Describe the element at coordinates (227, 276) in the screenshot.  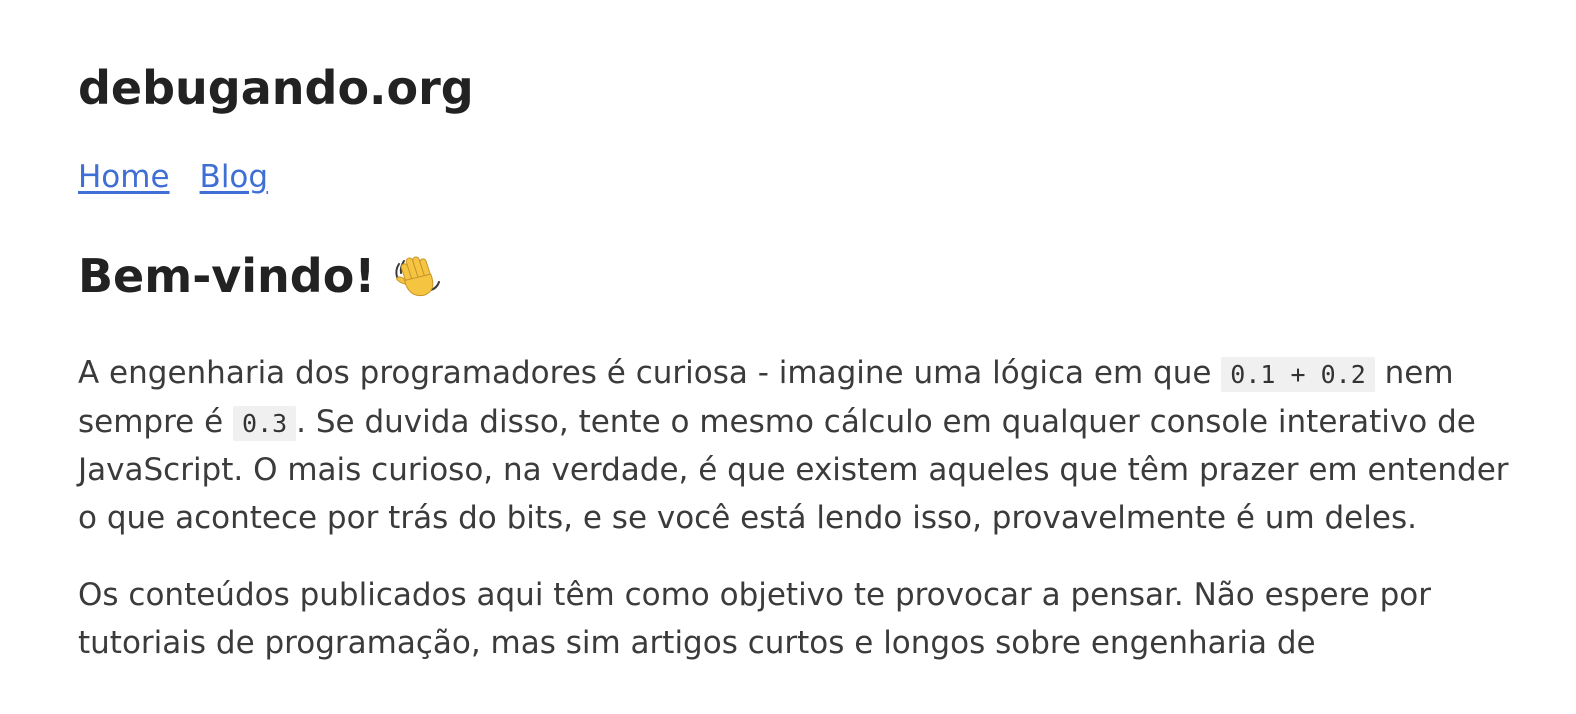
I see `heading-text: Bem-vindo!` at that location.